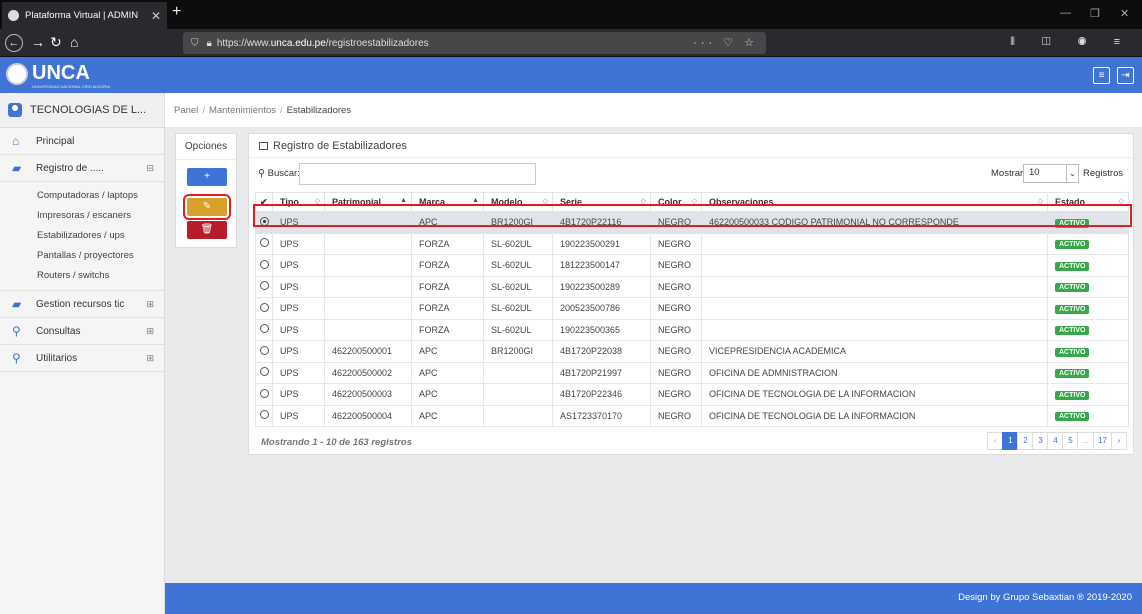 This screenshot has width=1142, height=614. What do you see at coordinates (1124, 13) in the screenshot?
I see `close-window-icon: ✕` at bounding box center [1124, 13].